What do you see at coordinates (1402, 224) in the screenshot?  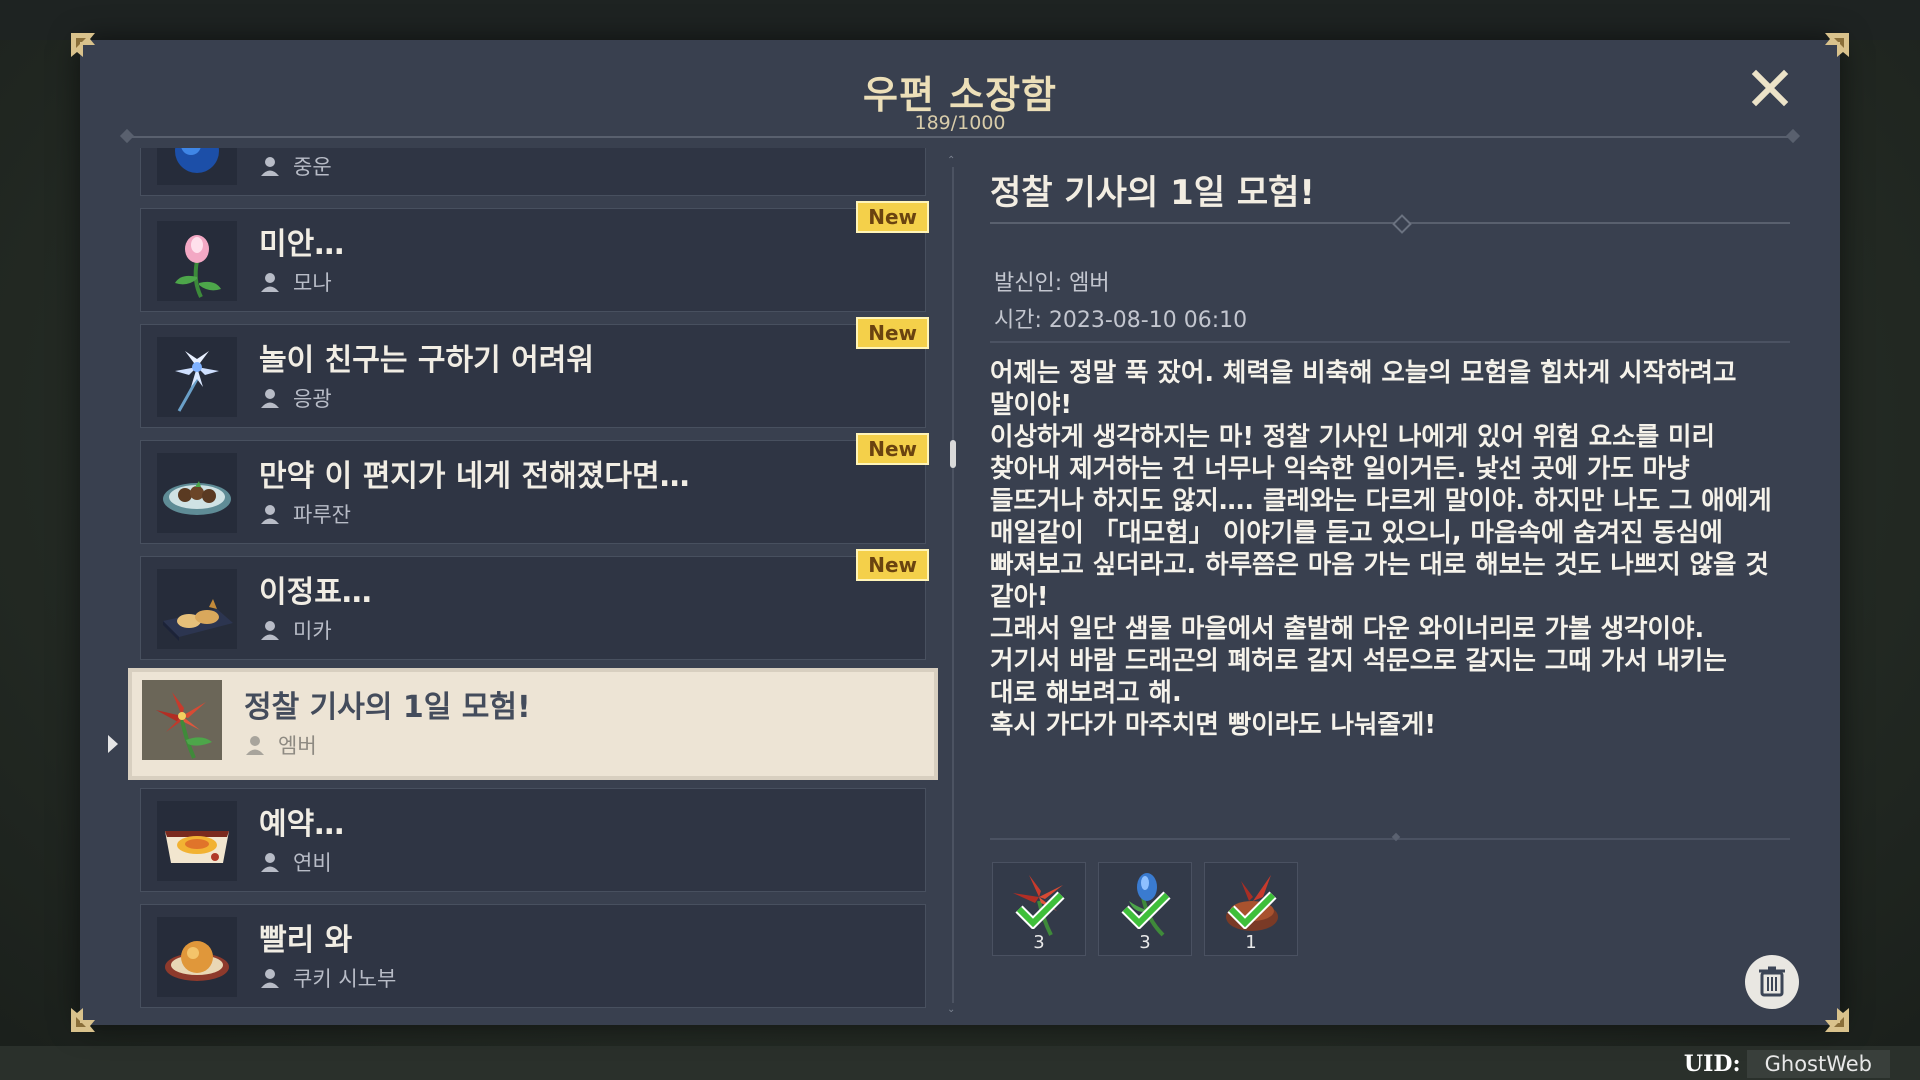 I see `divider-diamond-icon` at bounding box center [1402, 224].